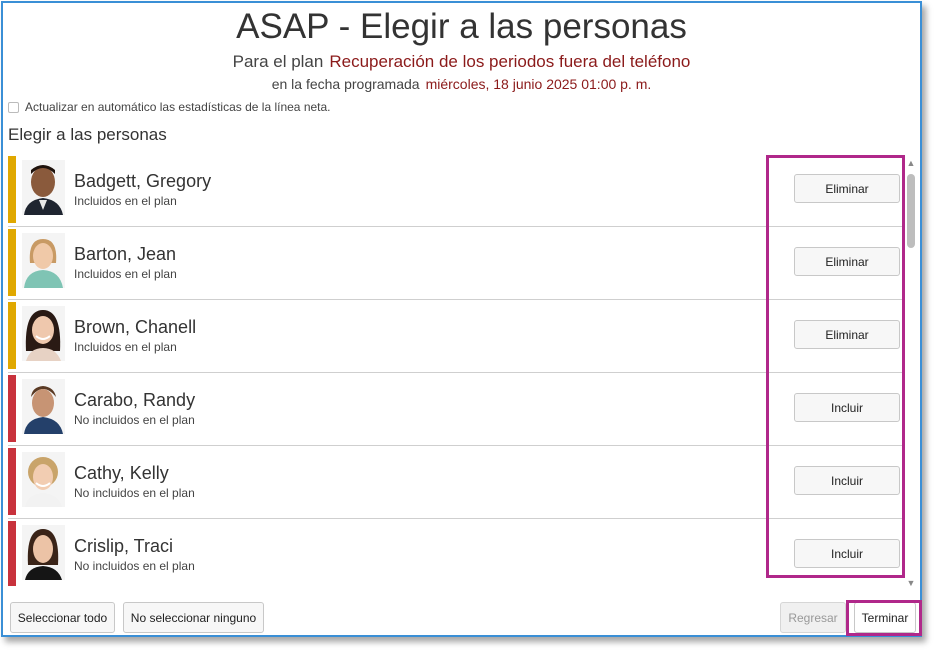 This screenshot has width=939, height=652. Describe the element at coordinates (911, 583) in the screenshot. I see `scroll-down-arrow-icon: ▼` at that location.